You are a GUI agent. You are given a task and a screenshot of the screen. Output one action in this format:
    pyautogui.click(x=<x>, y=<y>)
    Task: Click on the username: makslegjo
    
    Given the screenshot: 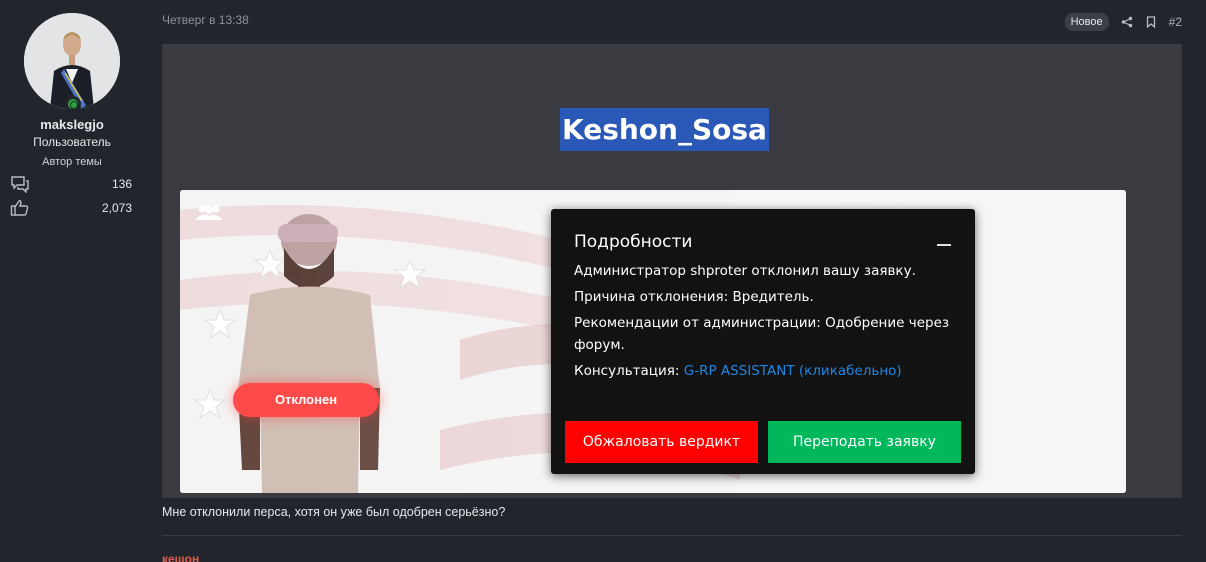 What is the action you would take?
    pyautogui.click(x=72, y=124)
    